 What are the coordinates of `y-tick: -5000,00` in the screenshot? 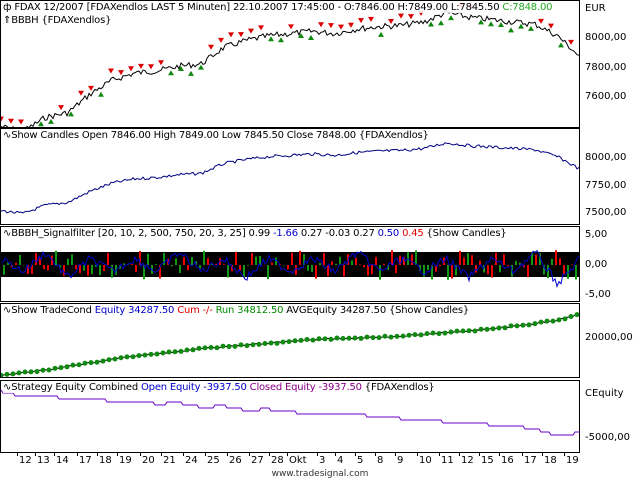 It's located at (607, 437).